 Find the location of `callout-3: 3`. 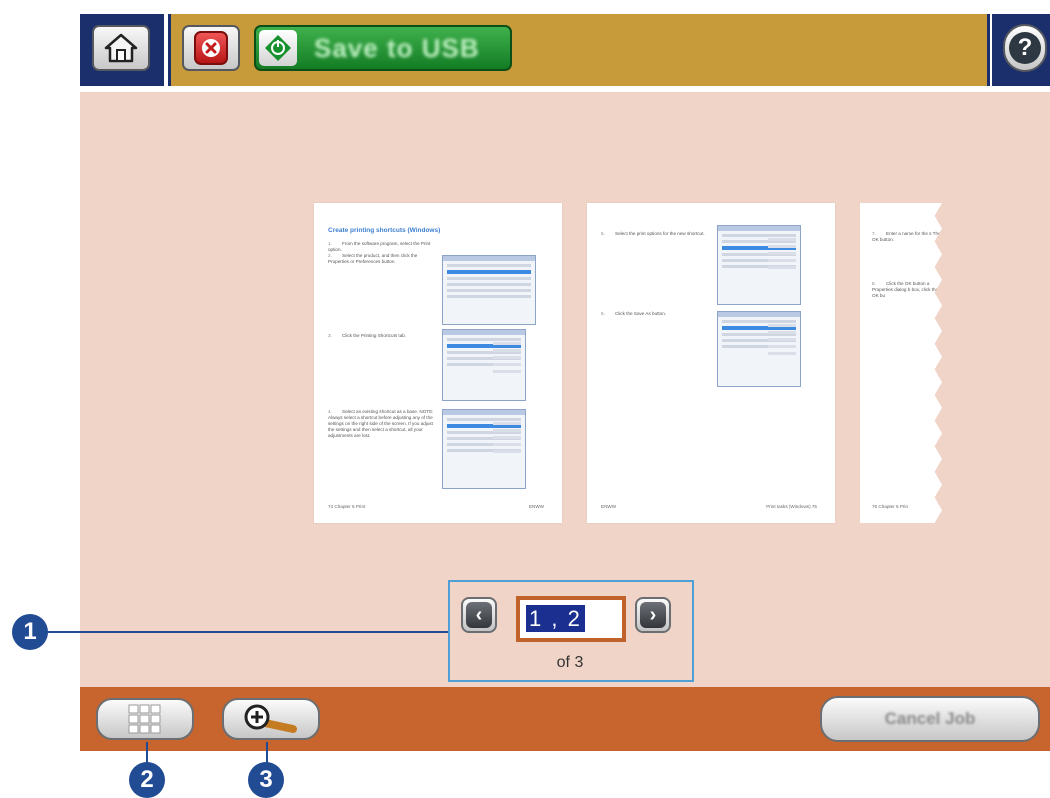

callout-3: 3 is located at coordinates (266, 780).